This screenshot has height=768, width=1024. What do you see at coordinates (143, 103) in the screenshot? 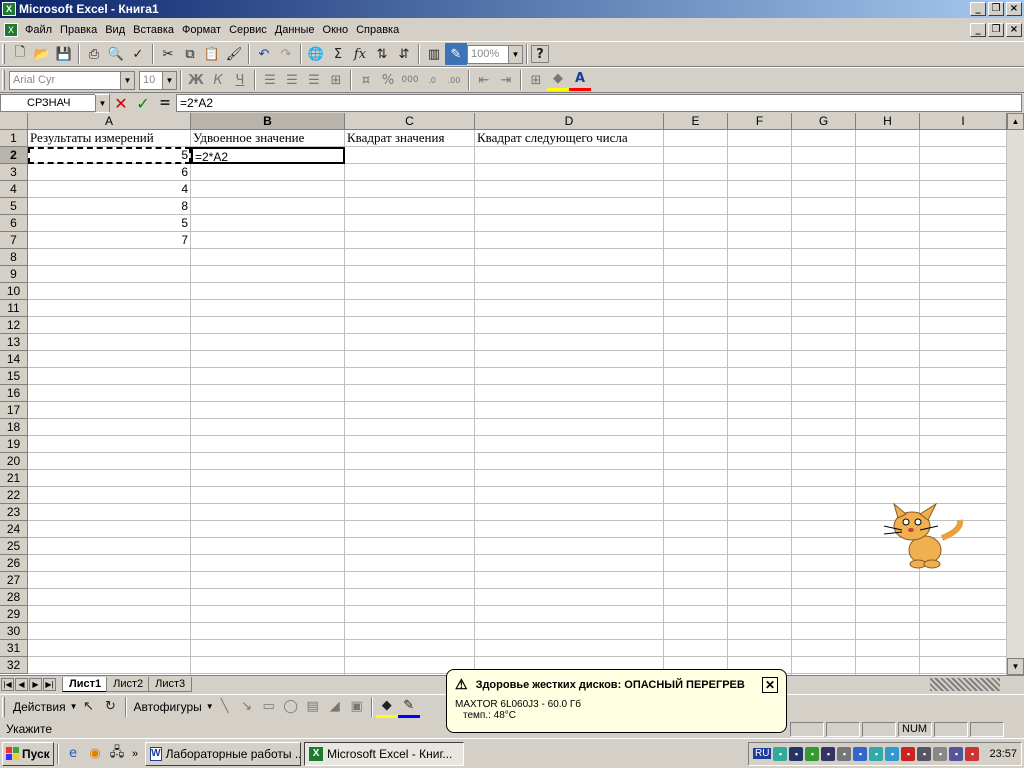
I see `enter-icon: ✓` at bounding box center [143, 103].